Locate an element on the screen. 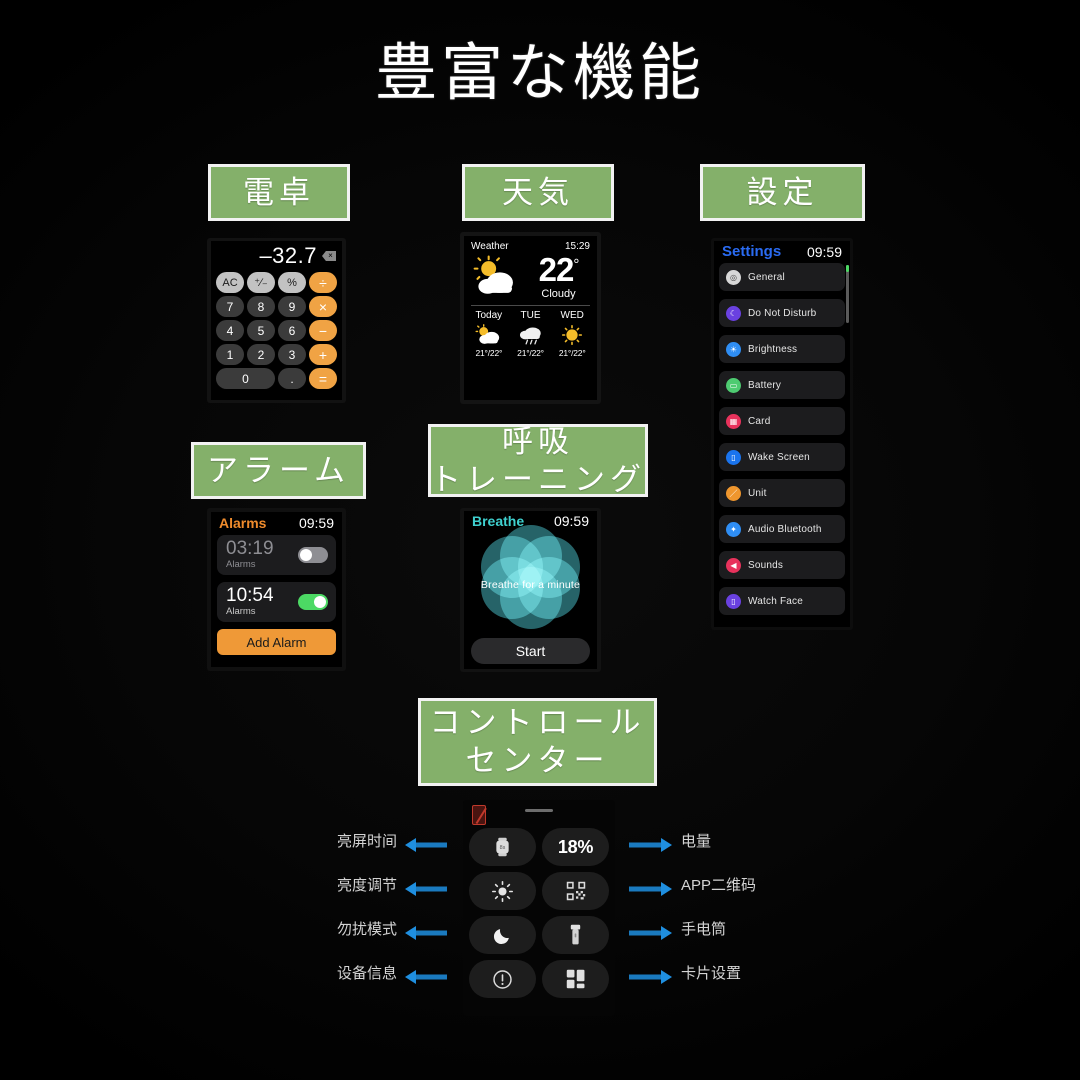  control-label-right: 卡片设置 is located at coordinates (711, 973).